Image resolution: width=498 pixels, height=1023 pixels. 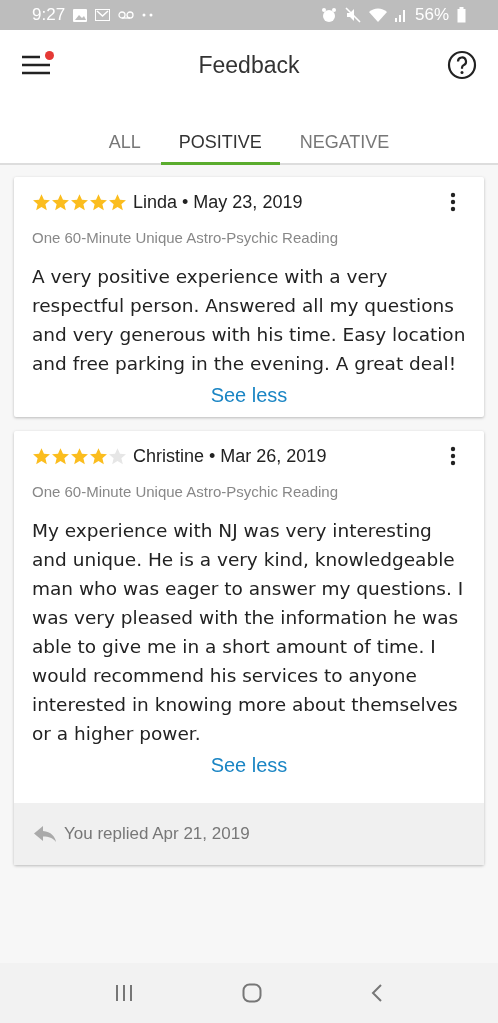 I want to click on status-time: 9:27, so click(x=49, y=15).